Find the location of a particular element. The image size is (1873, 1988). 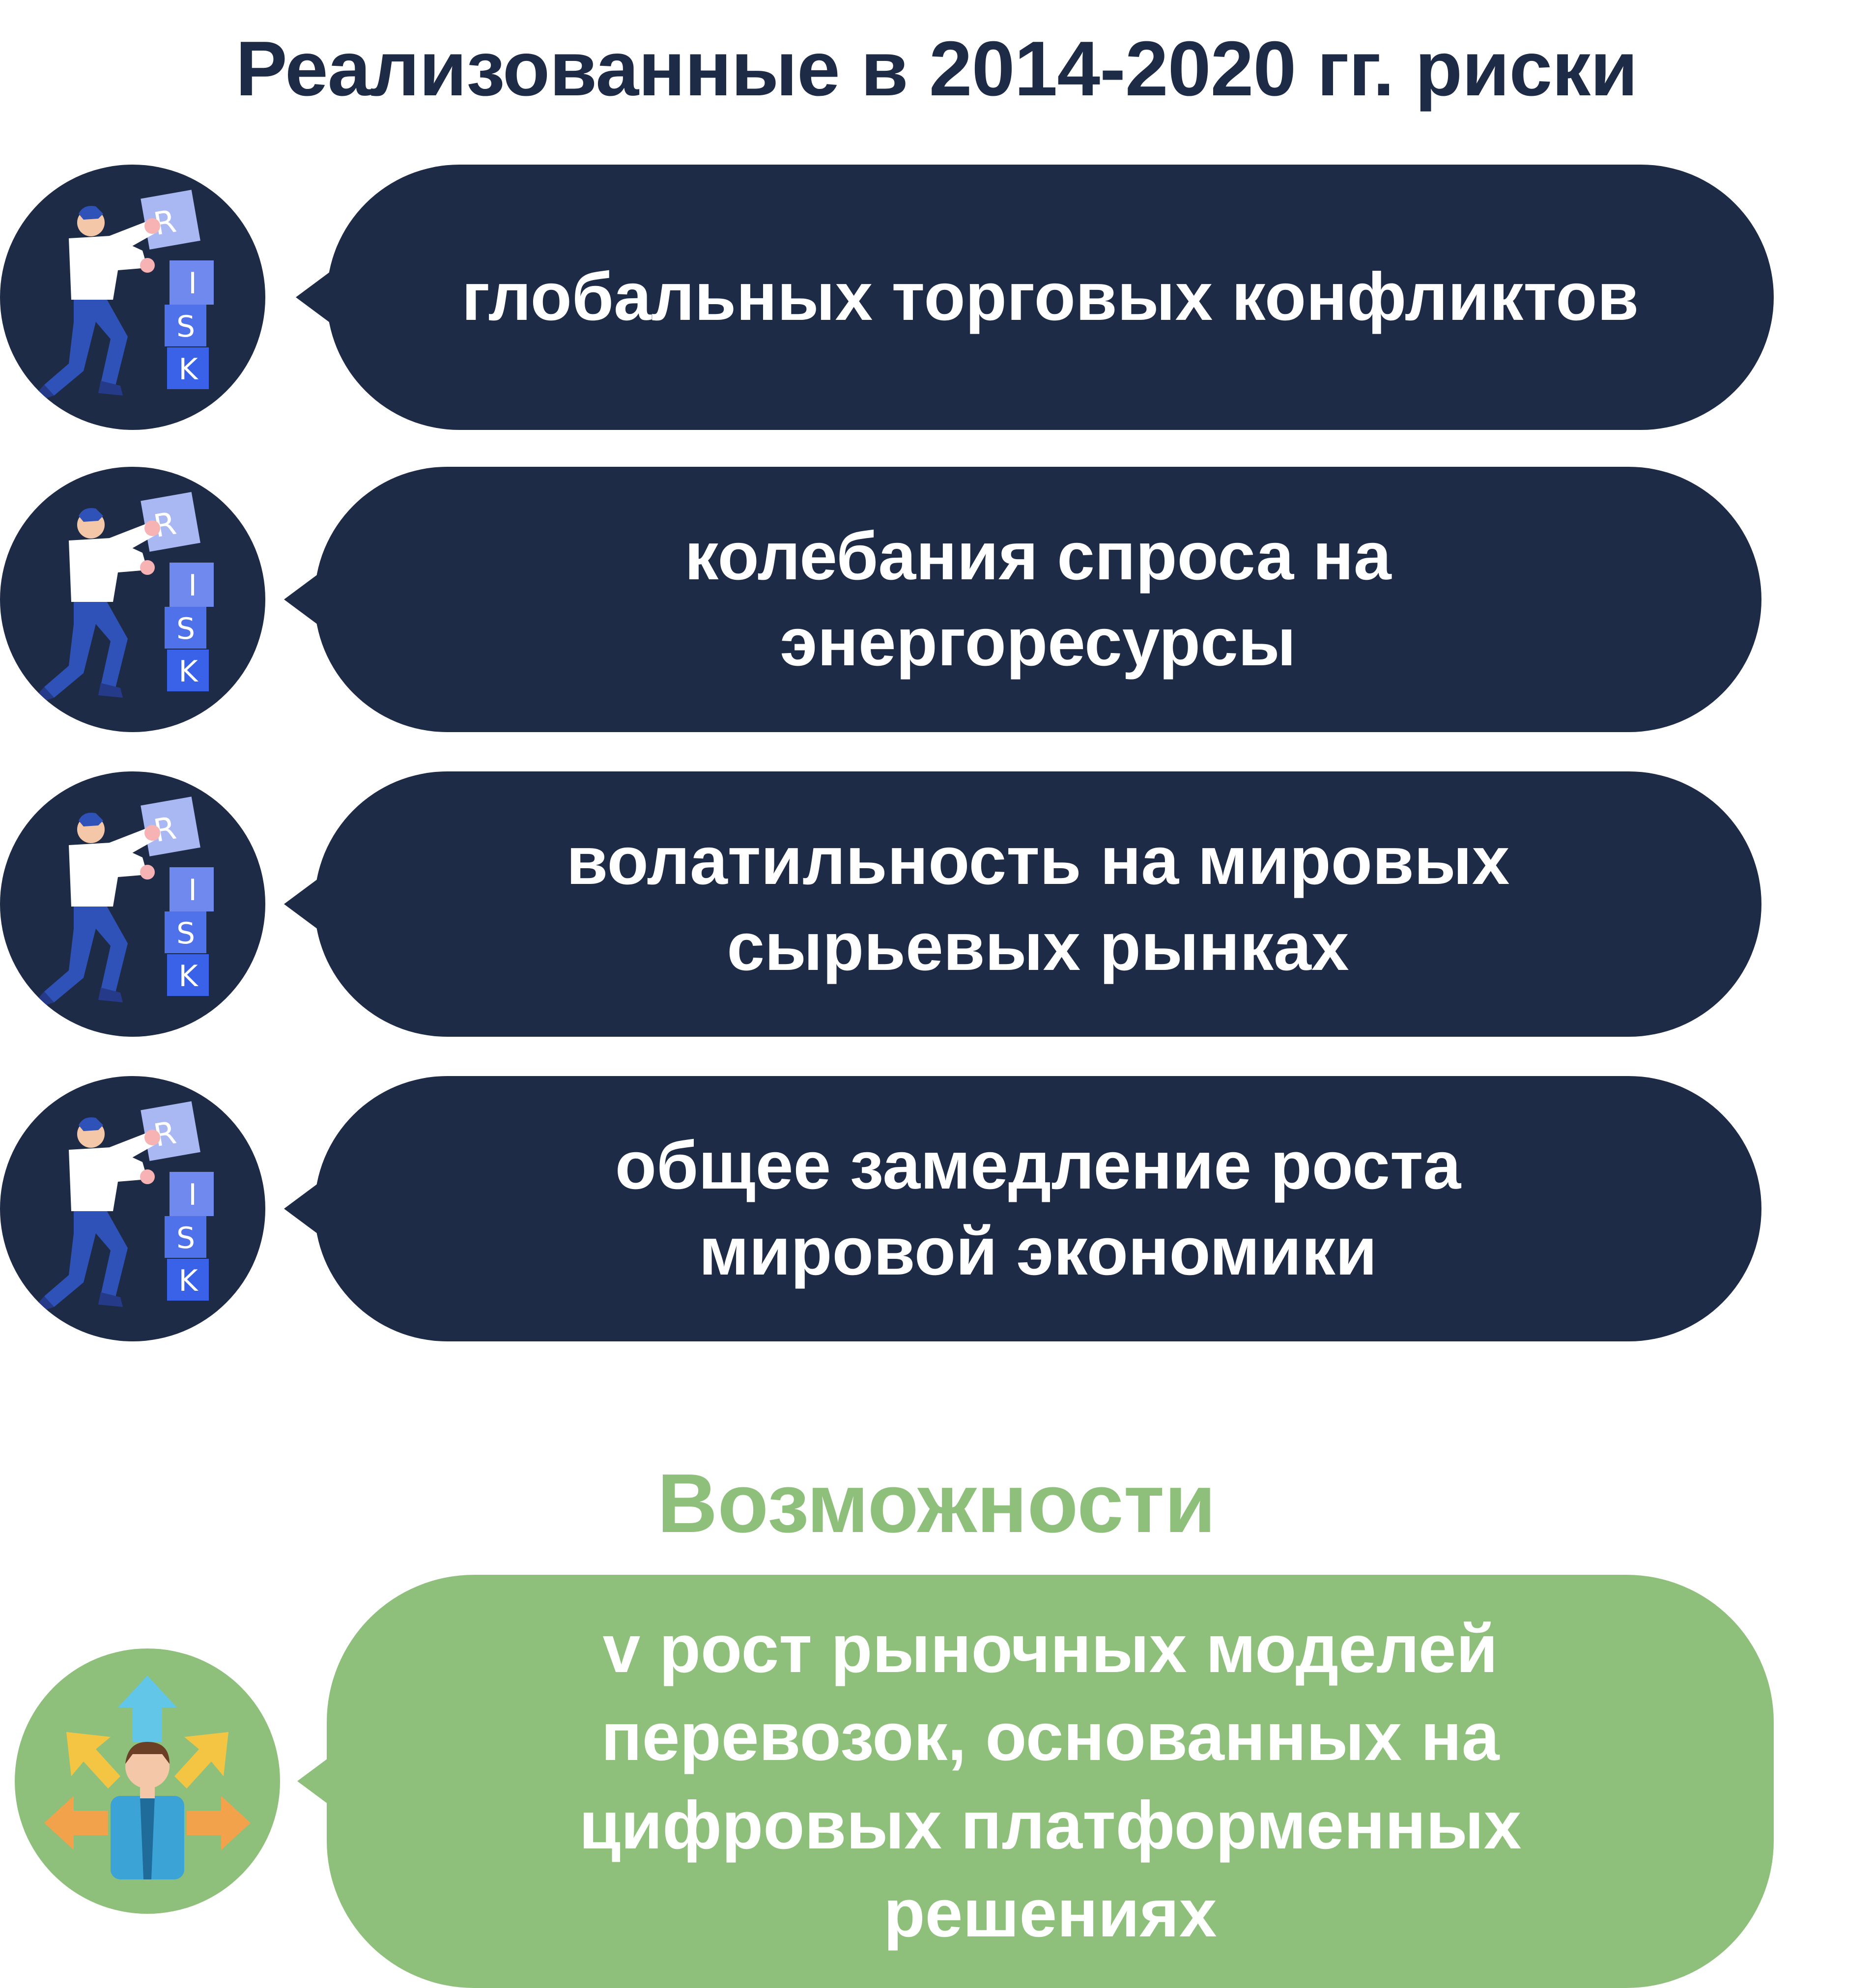

risk-text: общее замедление роста мировой экономики is located at coordinates (1038, 1208).